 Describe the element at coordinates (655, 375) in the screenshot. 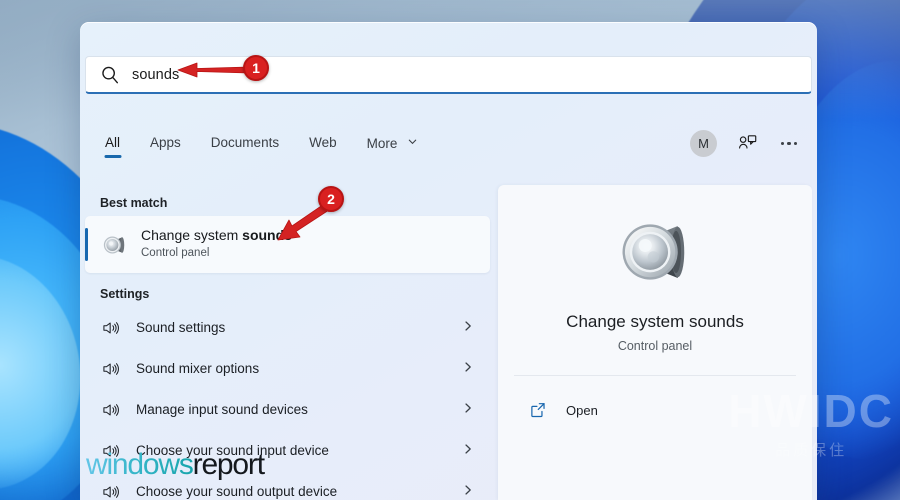

I see `divider` at that location.